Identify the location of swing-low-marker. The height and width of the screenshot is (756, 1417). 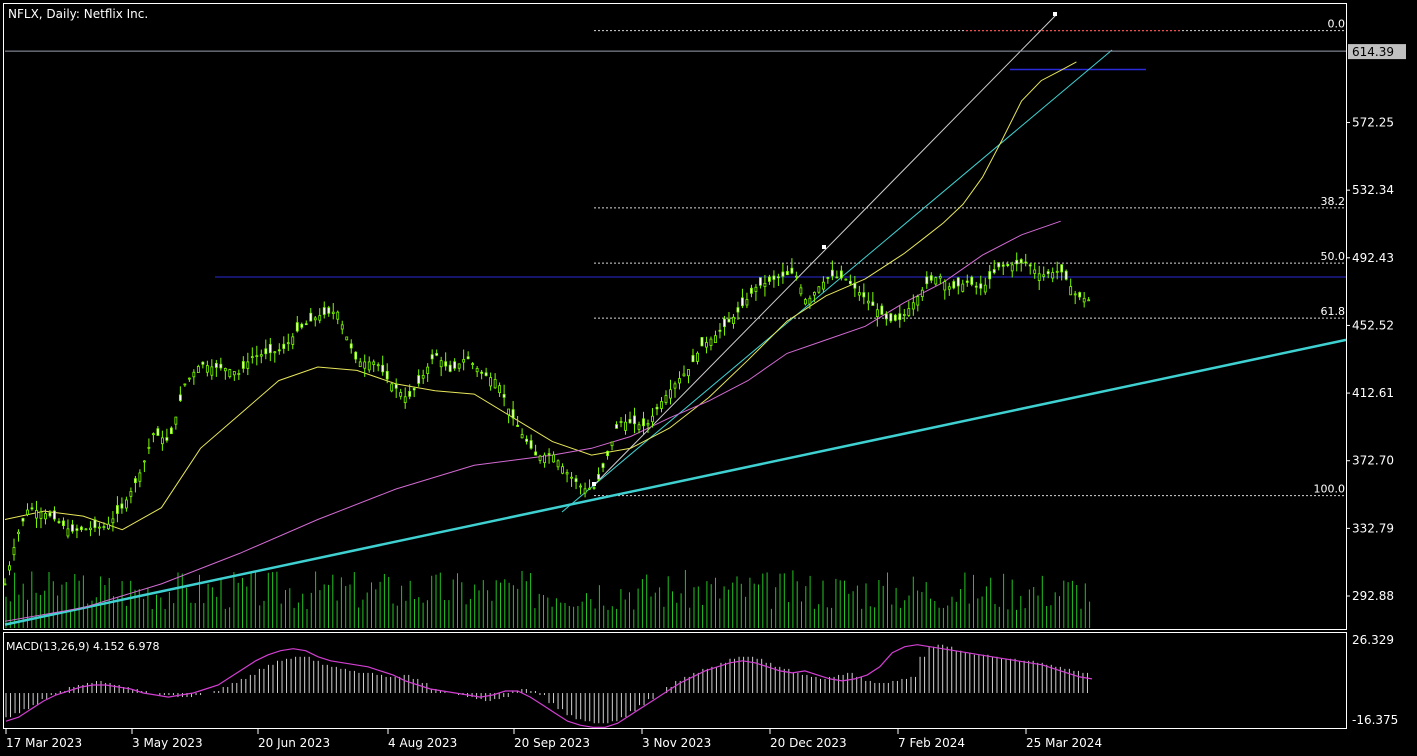
(594, 484).